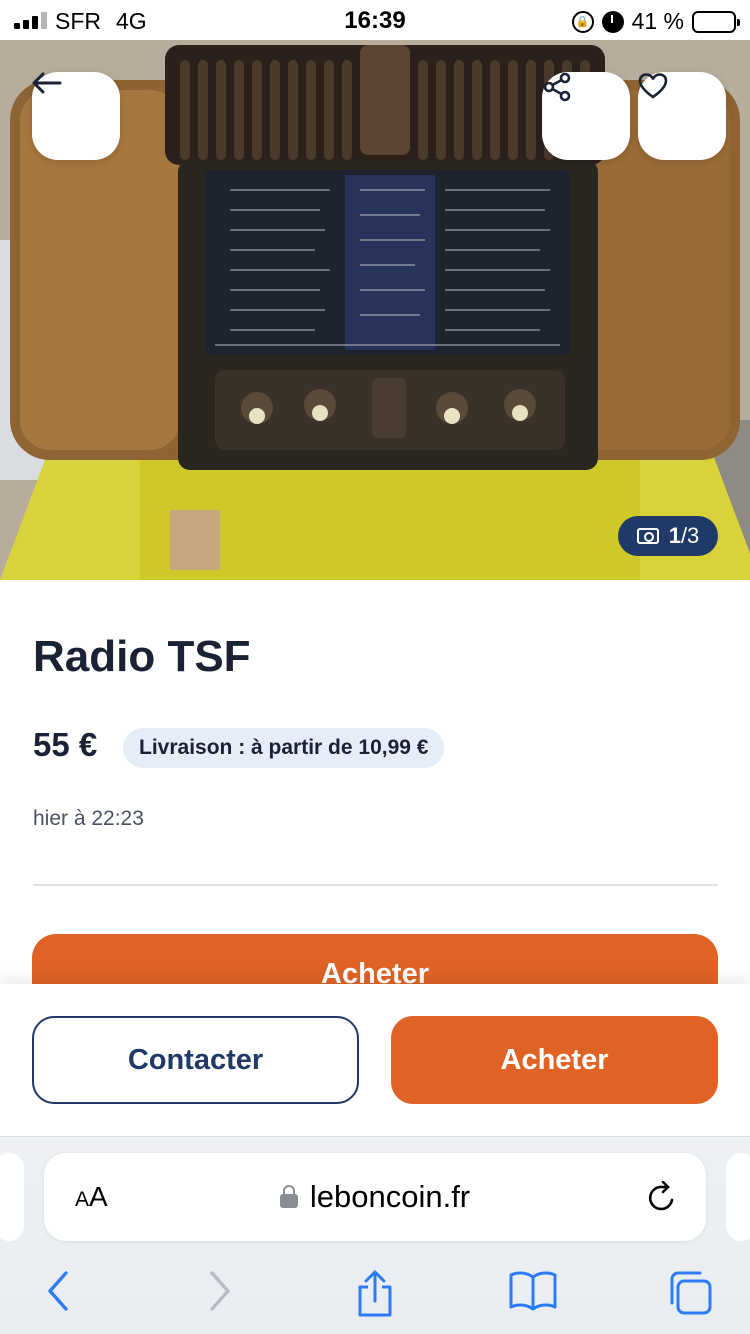  I want to click on listing-price: 55 €, so click(65, 744).